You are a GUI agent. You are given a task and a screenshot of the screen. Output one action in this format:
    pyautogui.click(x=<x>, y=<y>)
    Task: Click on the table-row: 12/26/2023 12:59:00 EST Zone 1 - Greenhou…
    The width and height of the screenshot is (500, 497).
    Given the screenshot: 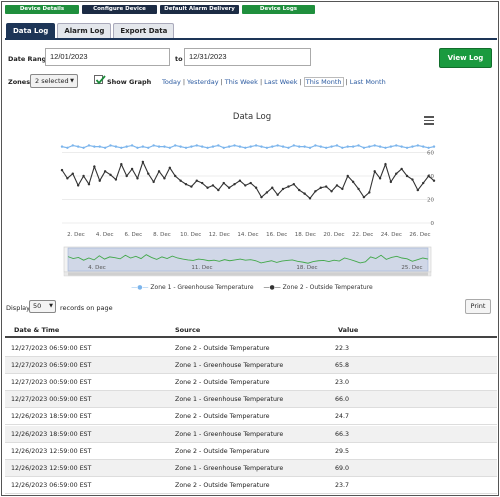 What is the action you would take?
    pyautogui.click(x=251, y=468)
    